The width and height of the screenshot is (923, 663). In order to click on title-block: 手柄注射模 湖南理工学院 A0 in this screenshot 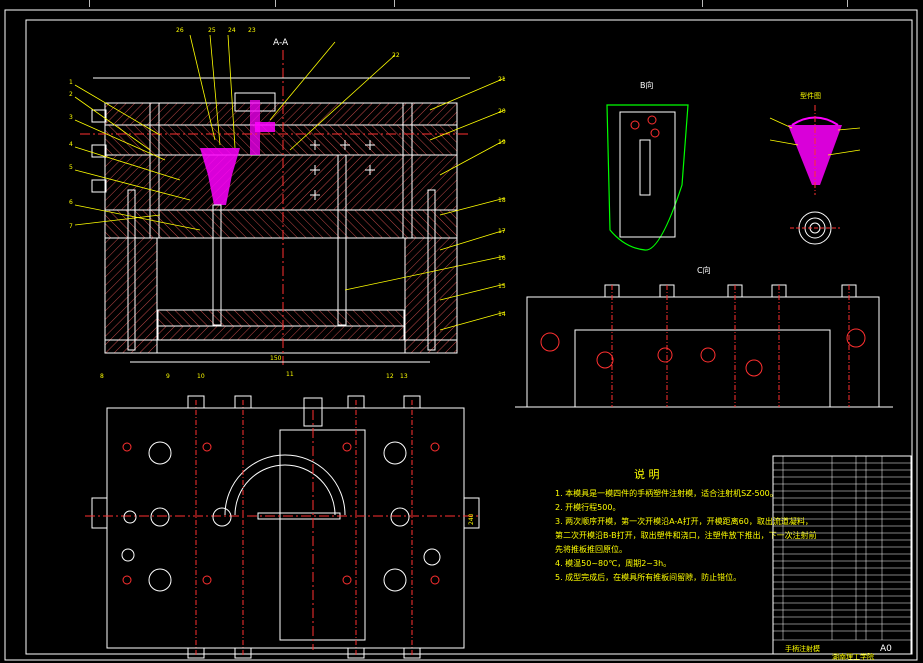, I will do `click(842, 558)`.